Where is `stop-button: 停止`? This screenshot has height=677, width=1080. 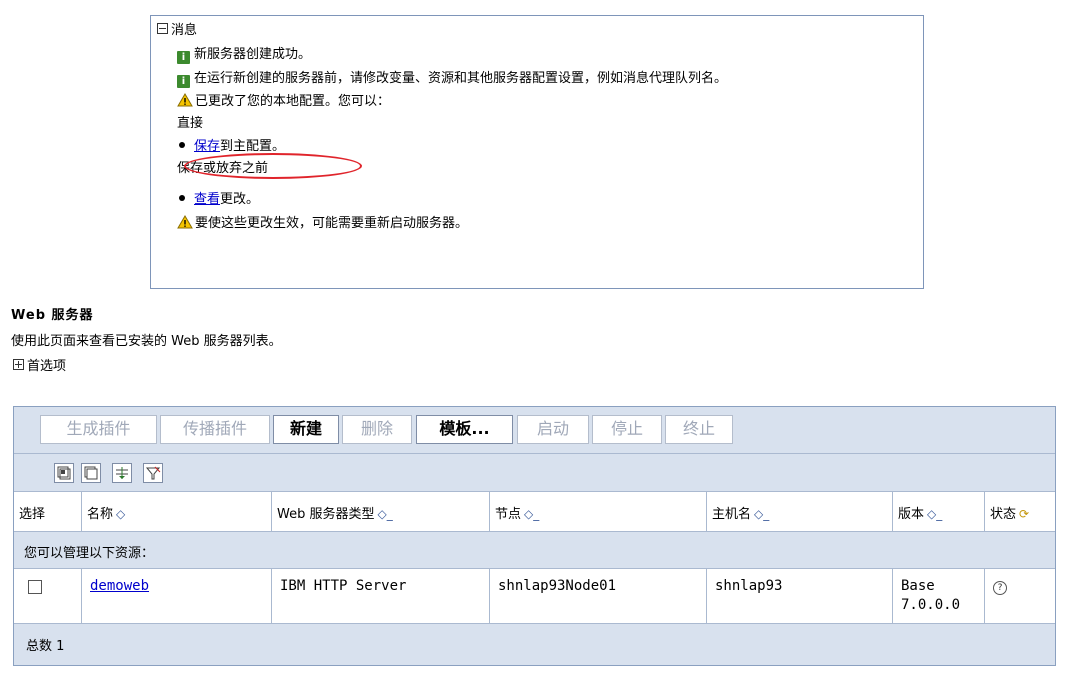
stop-button: 停止 is located at coordinates (627, 429).